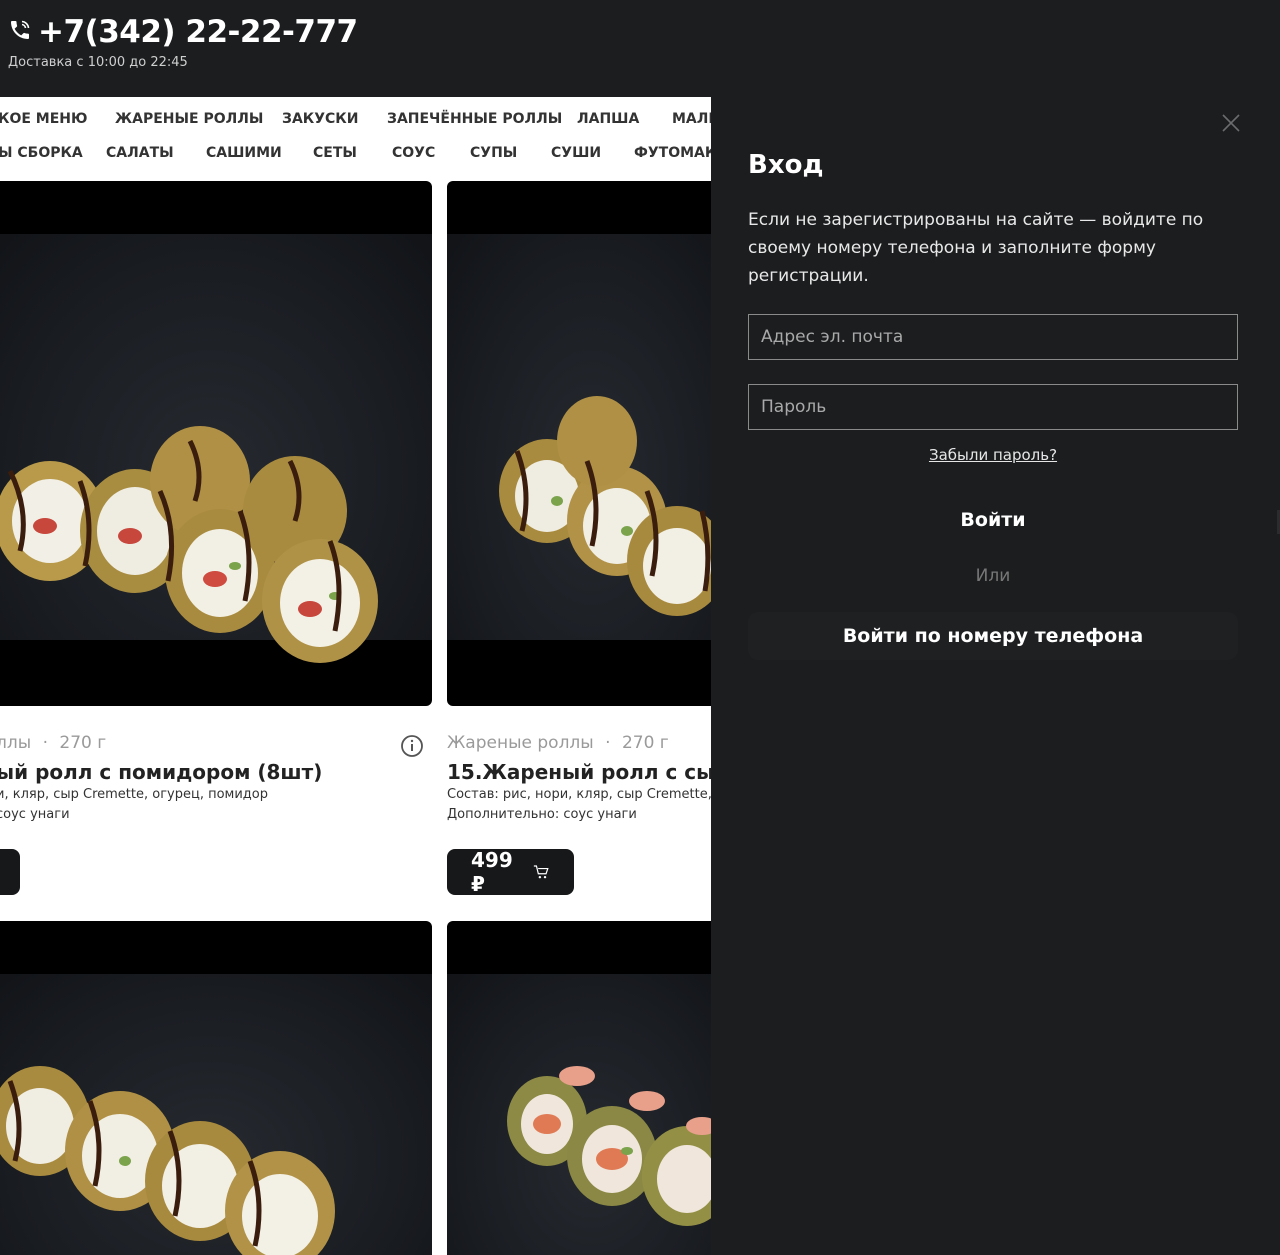 The image size is (1280, 1255). Describe the element at coordinates (993, 636) in the screenshot. I see `phone-login-button: Войти по номеру телефона` at that location.